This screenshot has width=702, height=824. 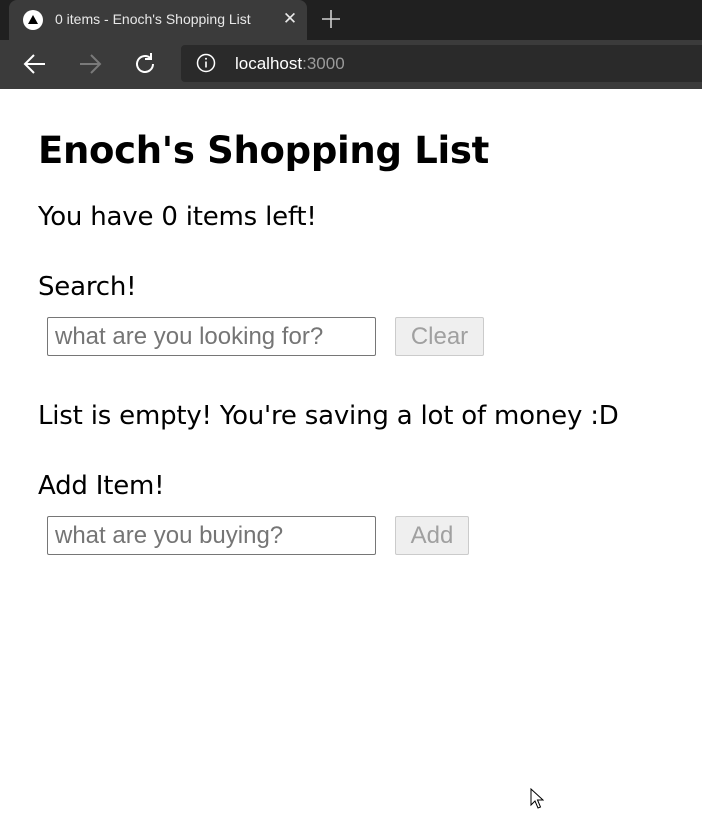 What do you see at coordinates (432, 535) in the screenshot?
I see `add-button: Add` at bounding box center [432, 535].